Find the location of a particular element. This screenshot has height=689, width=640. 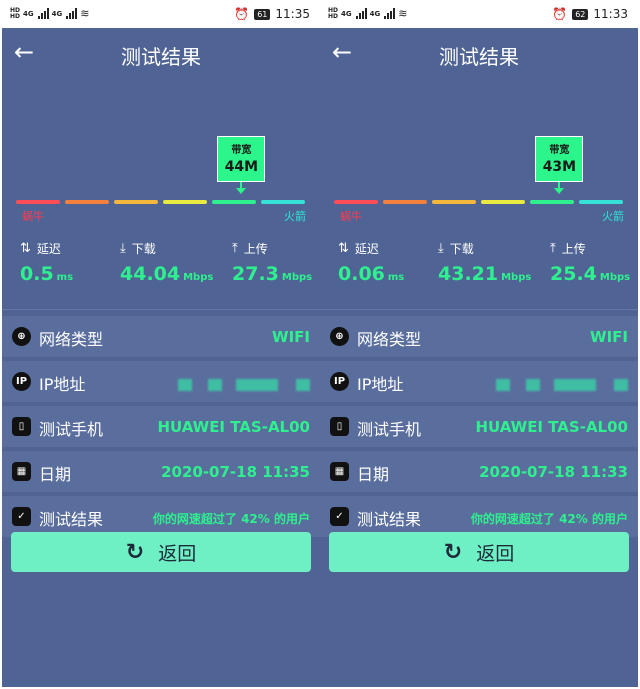

return-label: 返回 is located at coordinates (495, 553).